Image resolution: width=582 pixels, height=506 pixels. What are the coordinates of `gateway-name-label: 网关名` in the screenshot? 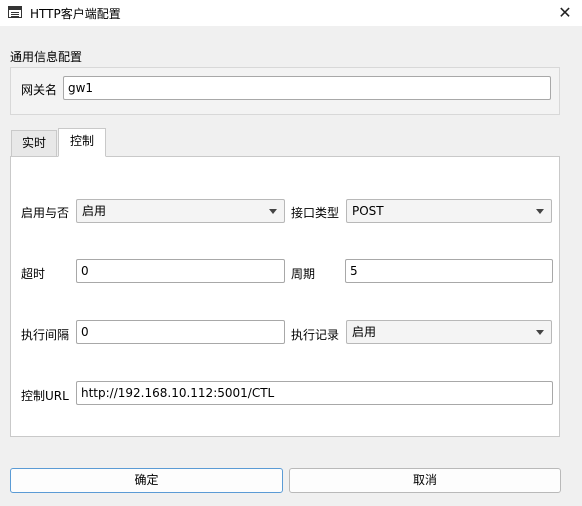 It's located at (39, 90).